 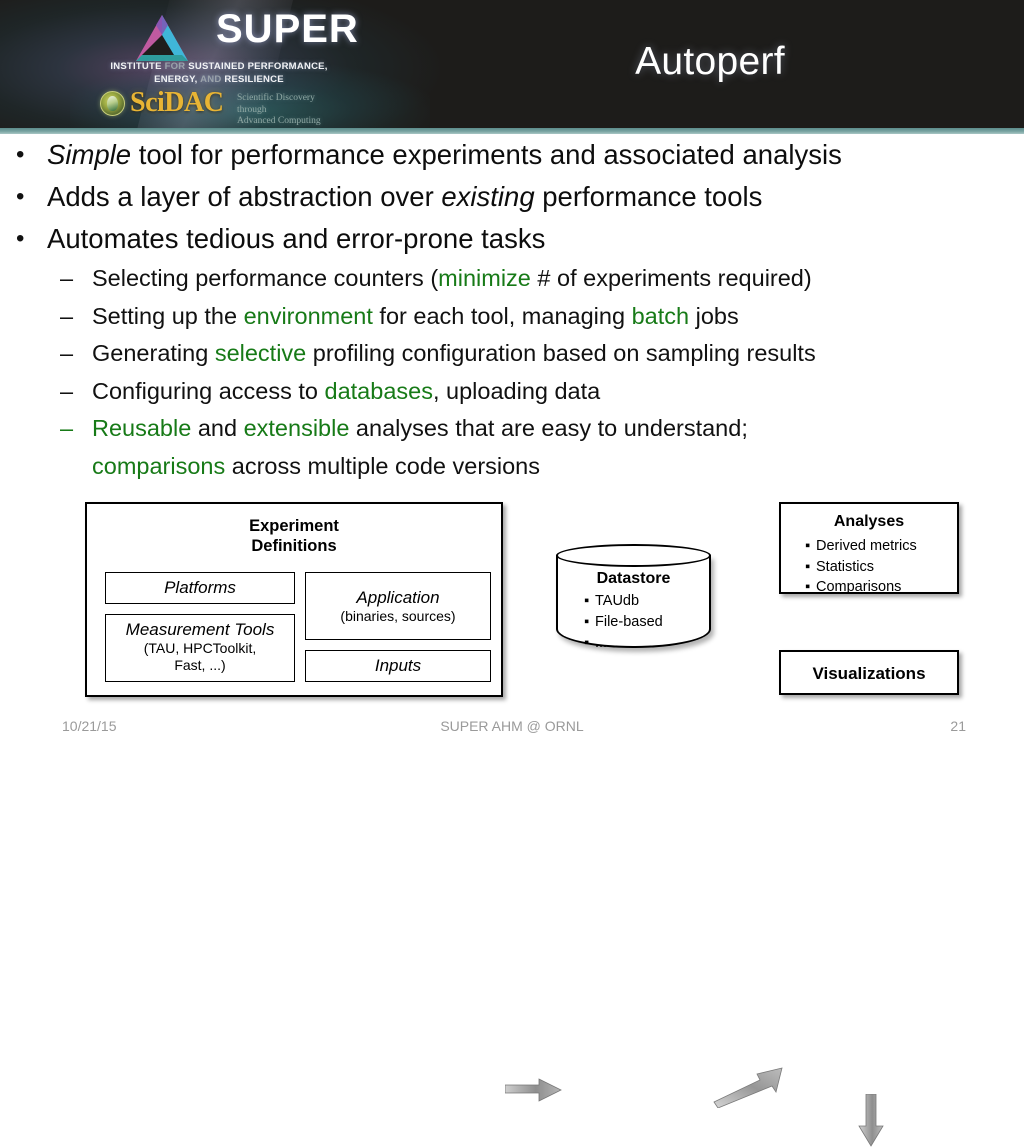 What do you see at coordinates (502, 315) in the screenshot?
I see `bullet-run-2: for each tool, managing` at bounding box center [502, 315].